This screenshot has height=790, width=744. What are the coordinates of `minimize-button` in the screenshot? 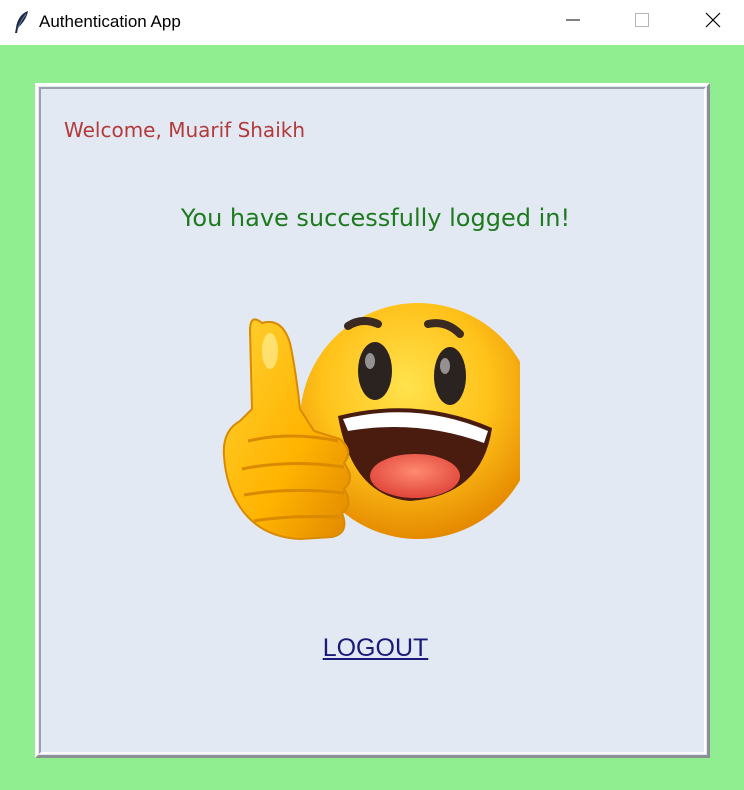 It's located at (573, 22).